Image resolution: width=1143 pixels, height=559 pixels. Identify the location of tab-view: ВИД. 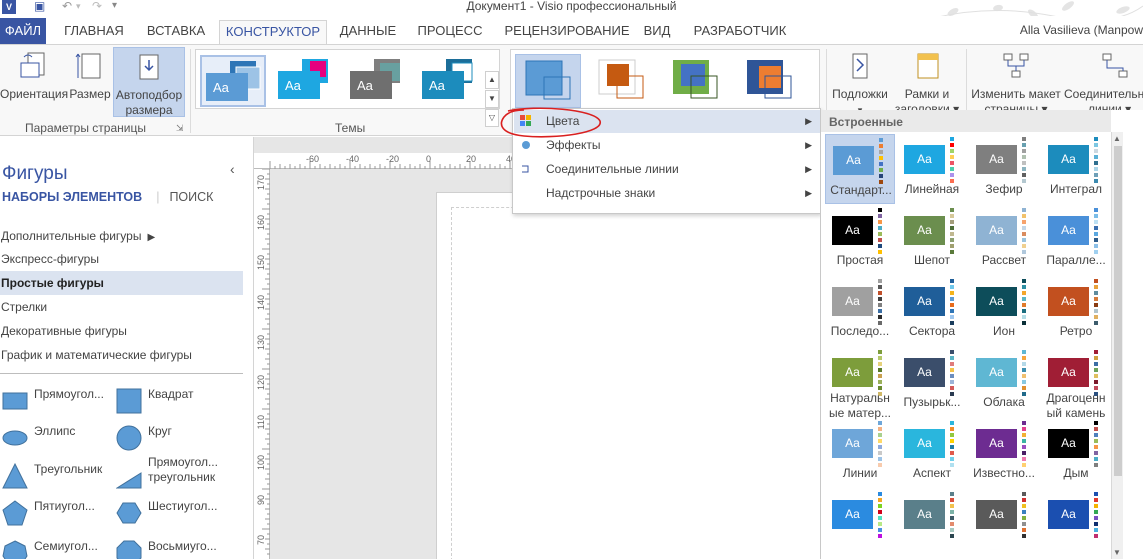
(657, 32).